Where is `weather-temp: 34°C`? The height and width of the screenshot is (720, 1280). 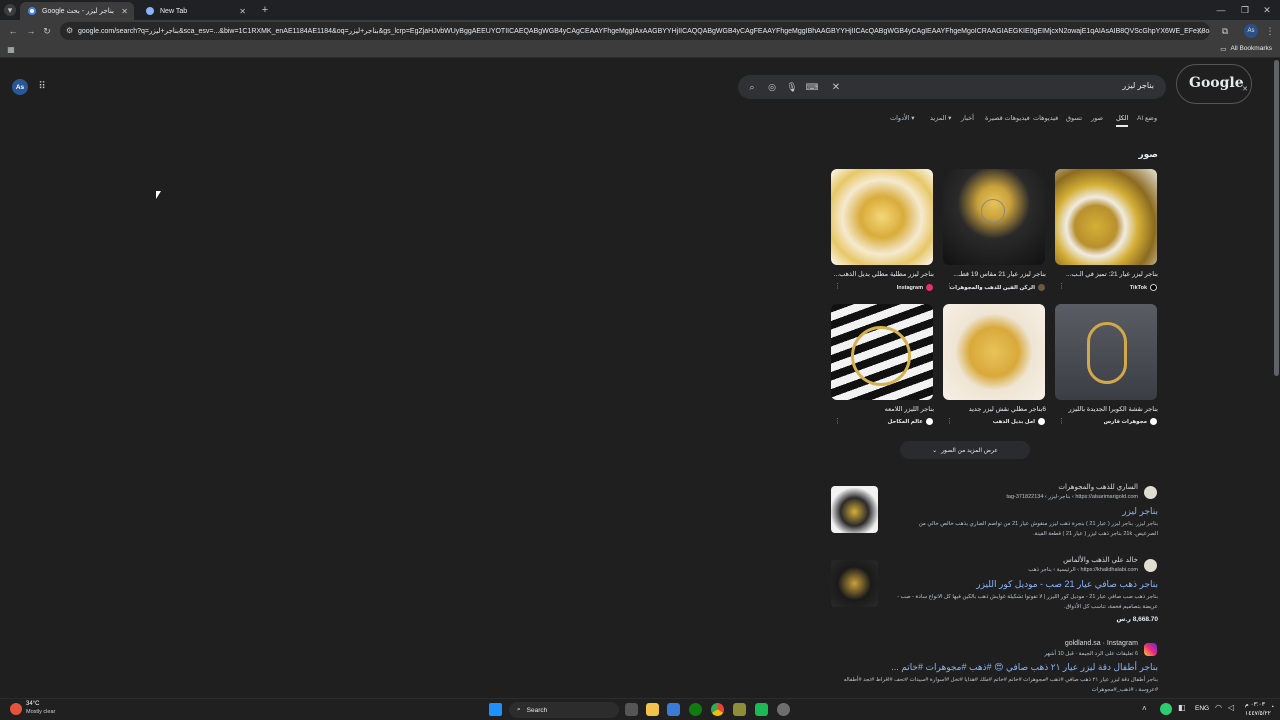 weather-temp: 34°C is located at coordinates (32, 704).